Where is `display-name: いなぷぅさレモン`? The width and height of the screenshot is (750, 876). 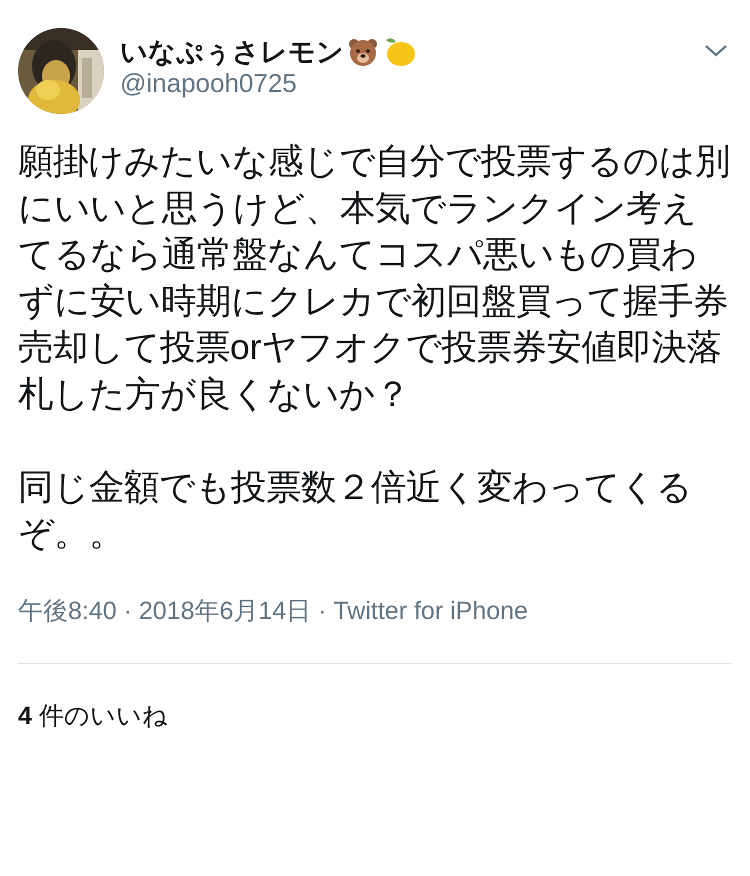 display-name: いなぷぅさレモン is located at coordinates (232, 52).